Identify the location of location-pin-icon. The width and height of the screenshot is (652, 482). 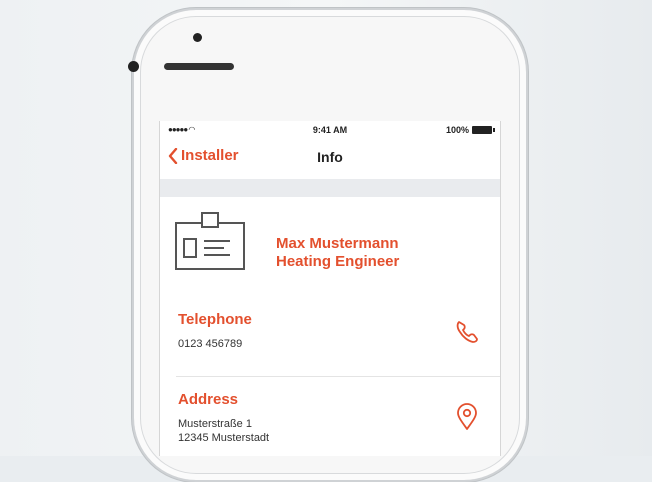
(467, 419).